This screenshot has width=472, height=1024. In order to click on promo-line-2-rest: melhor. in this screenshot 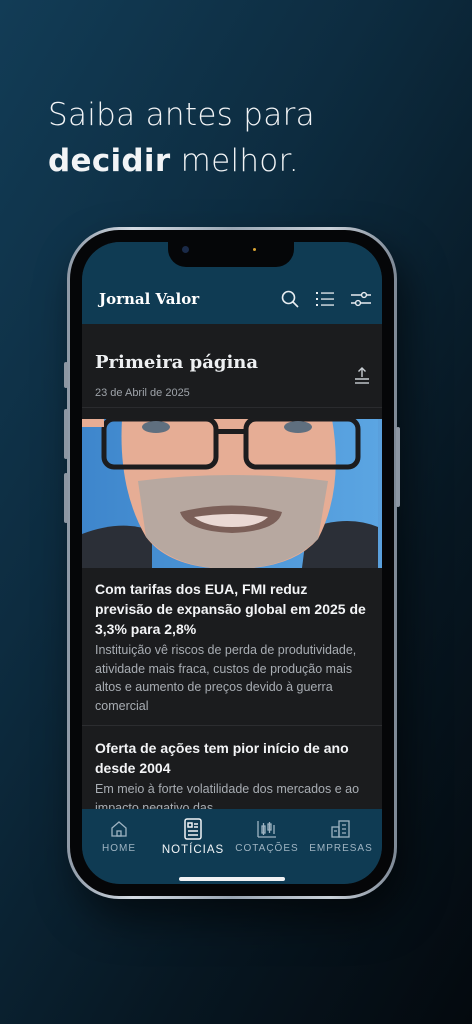, I will do `click(234, 161)`.